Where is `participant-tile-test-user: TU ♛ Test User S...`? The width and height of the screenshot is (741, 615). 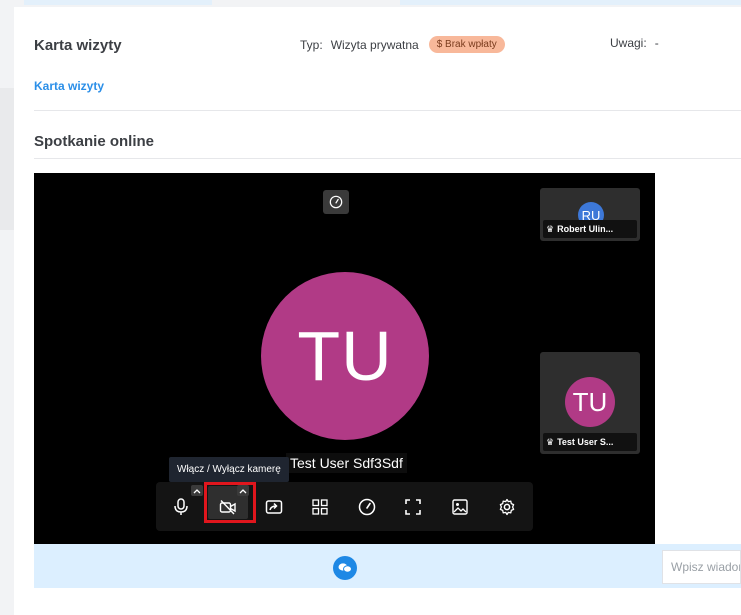 participant-tile-test-user: TU ♛ Test User S... is located at coordinates (590, 403).